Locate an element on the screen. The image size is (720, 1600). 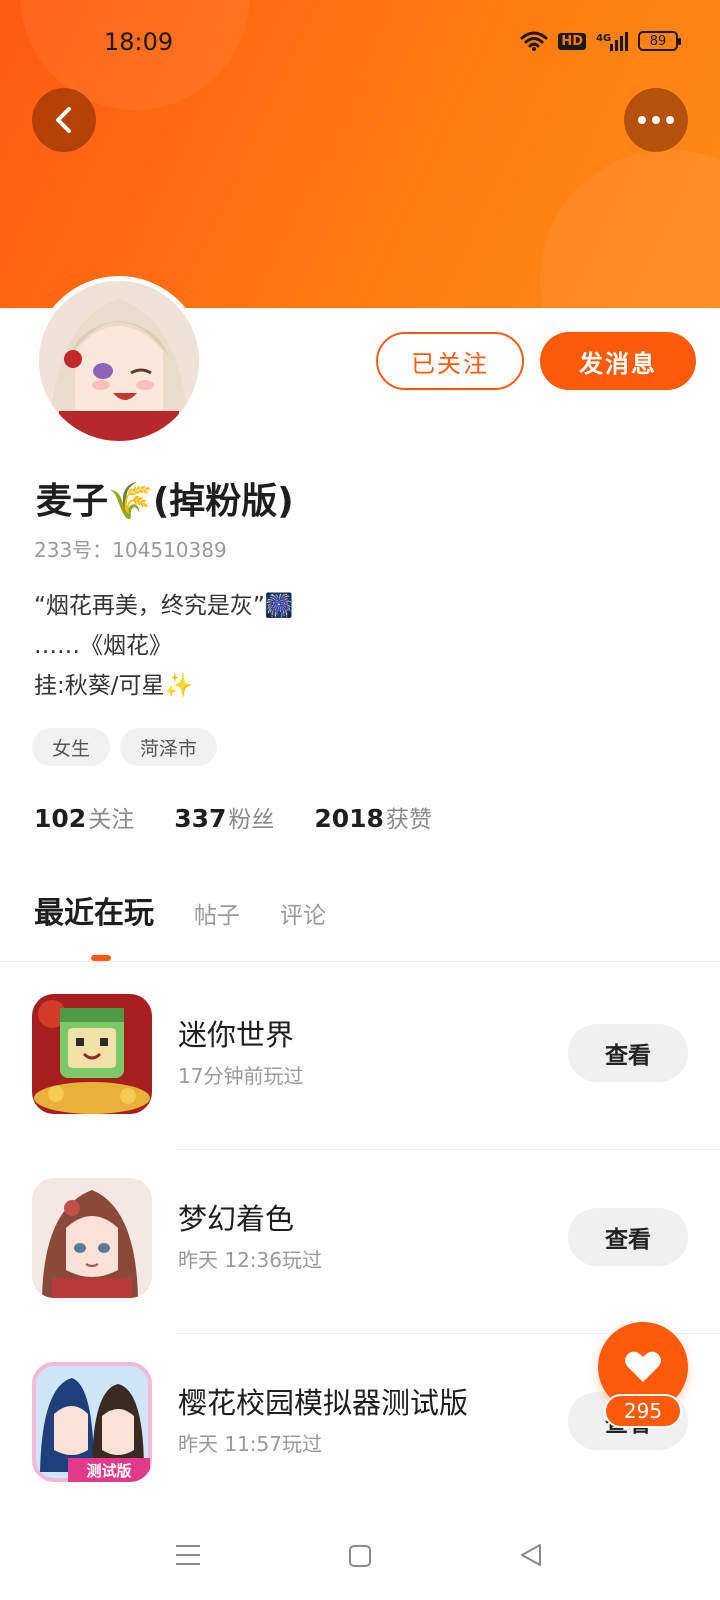
game-last-played: 昨天 11:57玩过 is located at coordinates (250, 1444).